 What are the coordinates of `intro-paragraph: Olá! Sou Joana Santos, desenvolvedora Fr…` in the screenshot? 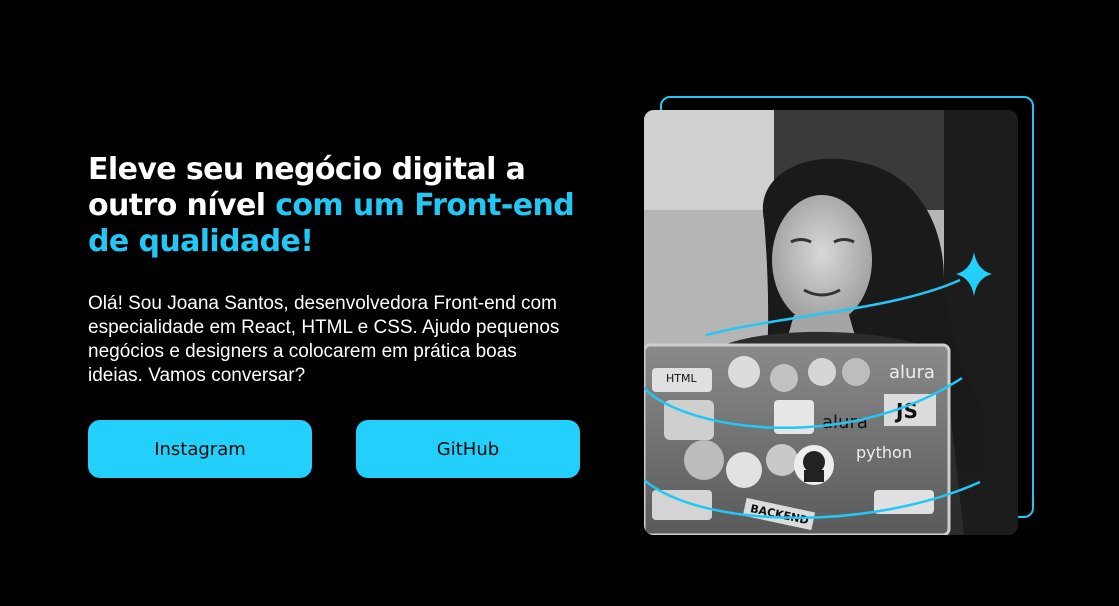 It's located at (324, 339).